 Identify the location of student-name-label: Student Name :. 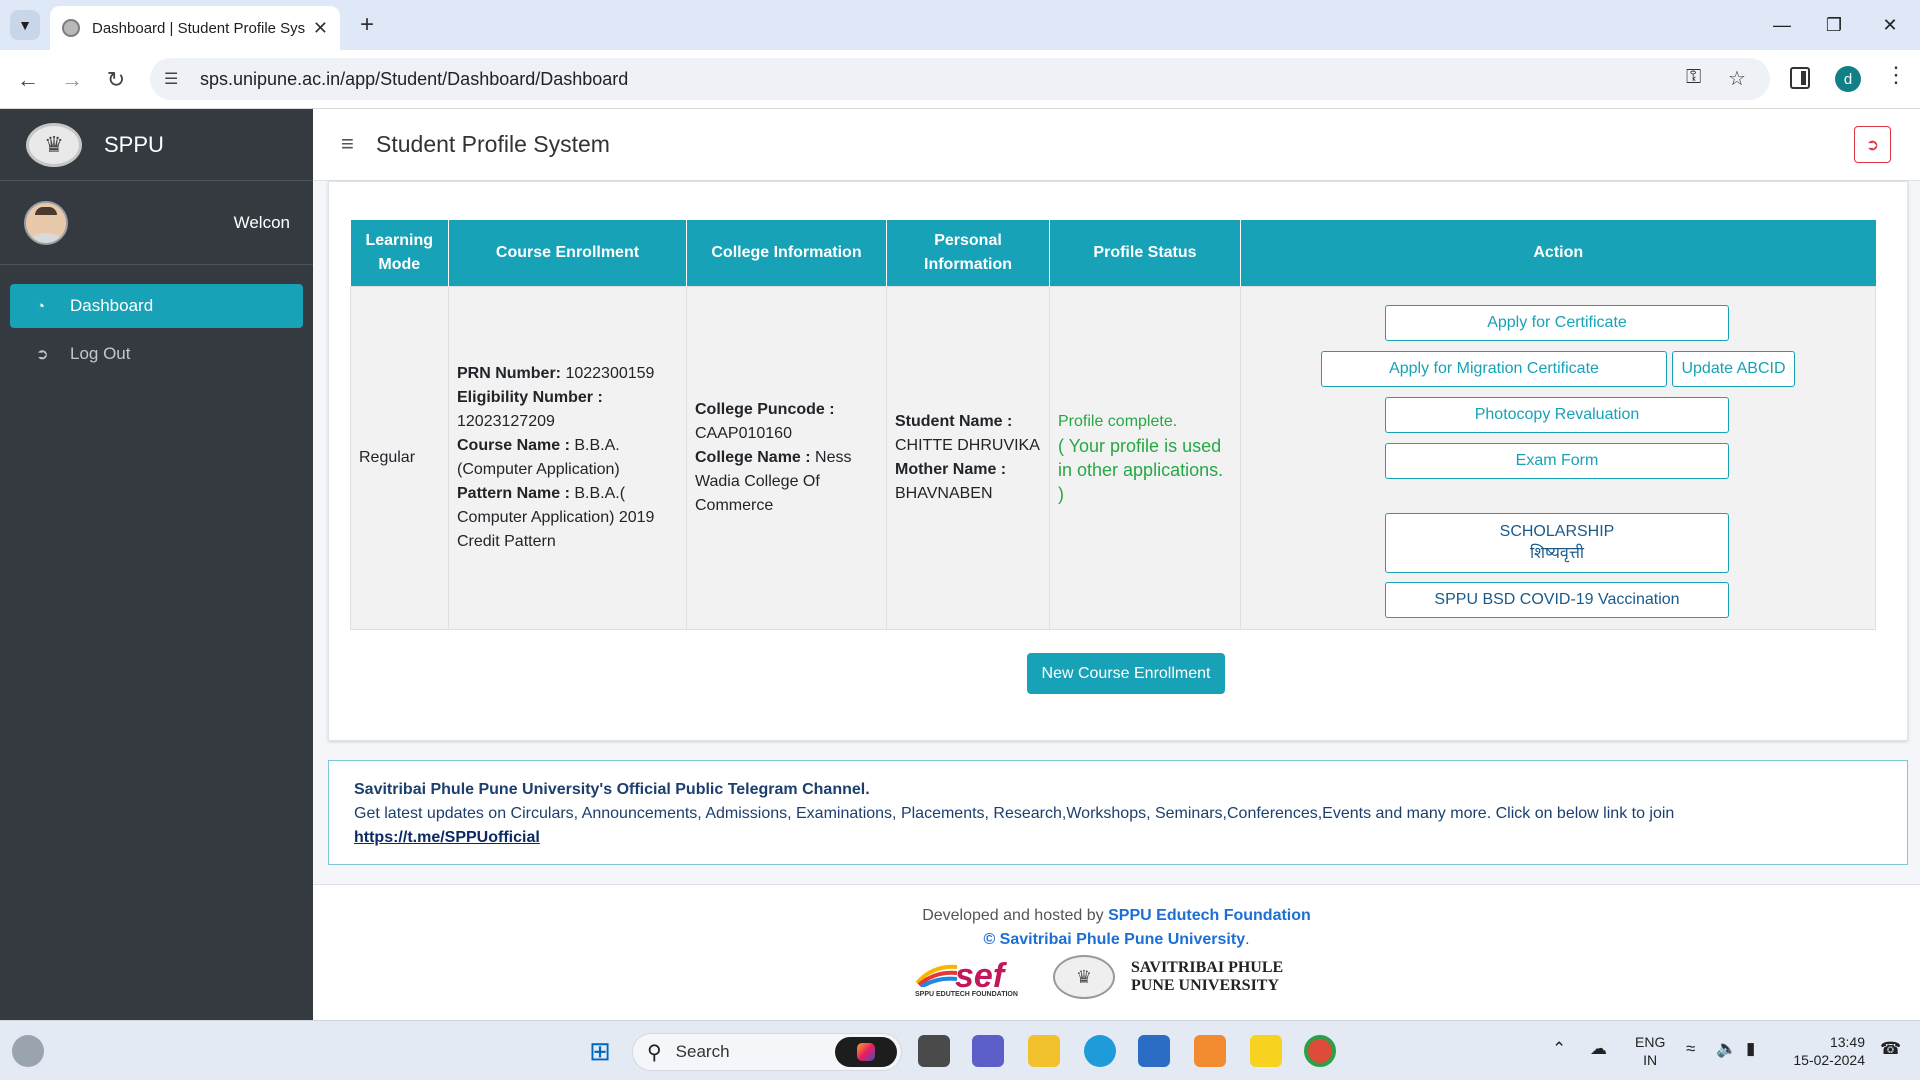
(954, 421).